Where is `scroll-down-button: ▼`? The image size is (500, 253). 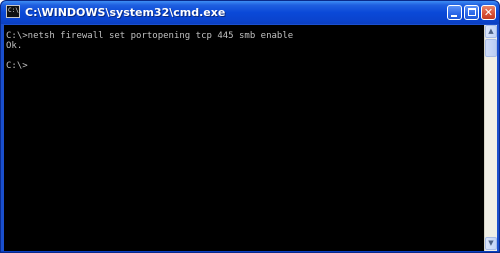 scroll-down-button: ▼ is located at coordinates (491, 243).